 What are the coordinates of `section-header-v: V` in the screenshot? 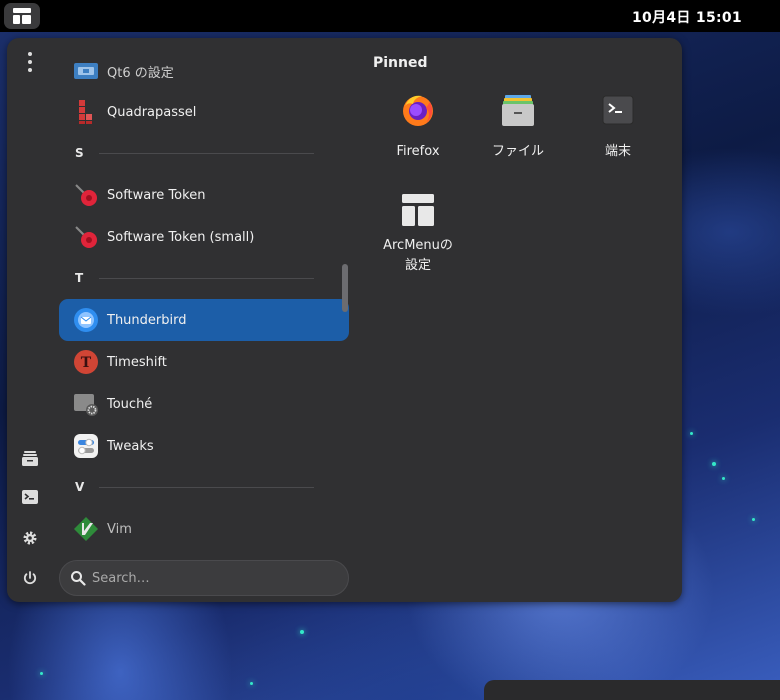 It's located at (80, 487).